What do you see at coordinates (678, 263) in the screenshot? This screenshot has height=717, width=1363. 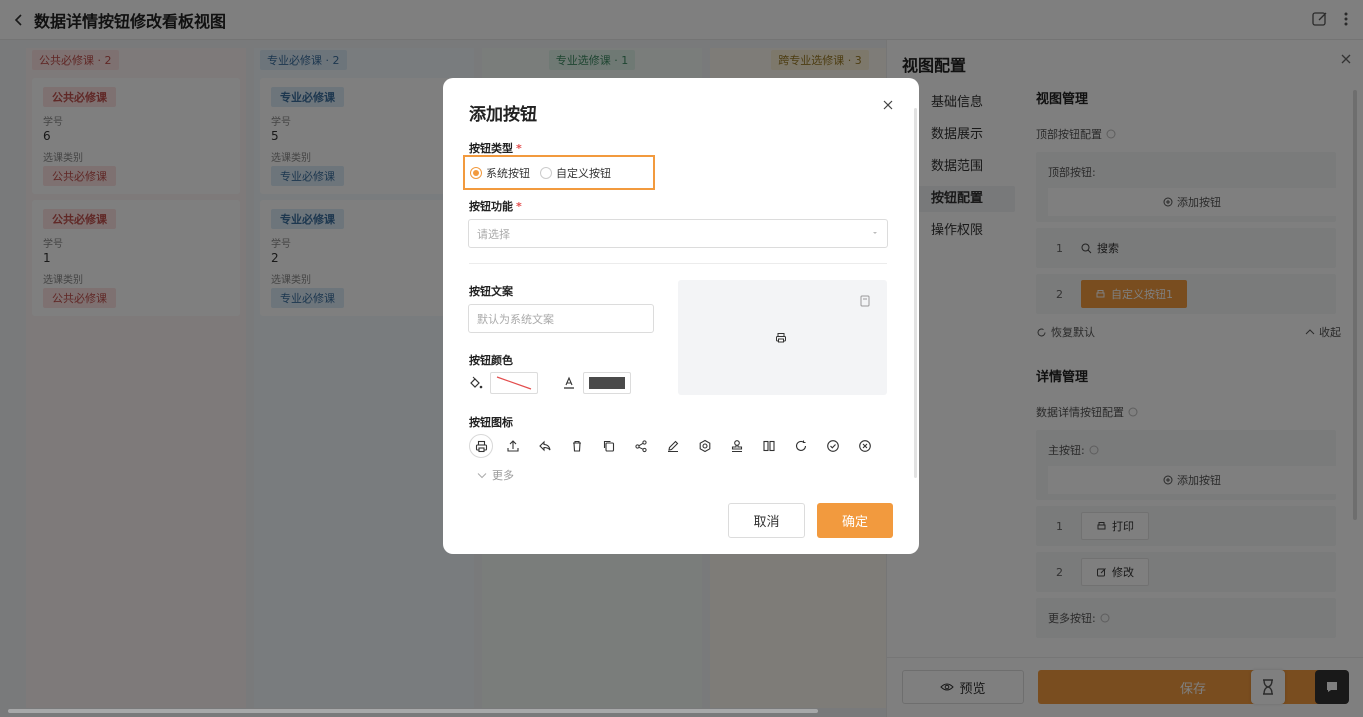 I see `divider` at bounding box center [678, 263].